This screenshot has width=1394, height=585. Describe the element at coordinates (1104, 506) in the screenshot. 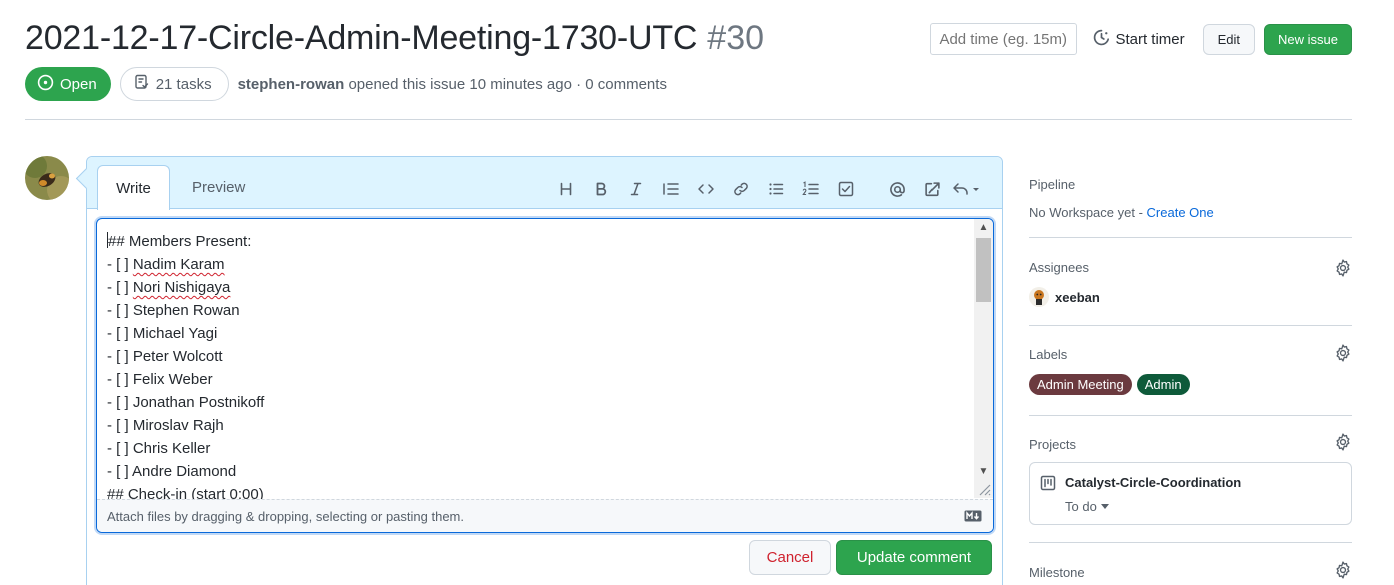

I see `chevron-down-icon` at that location.